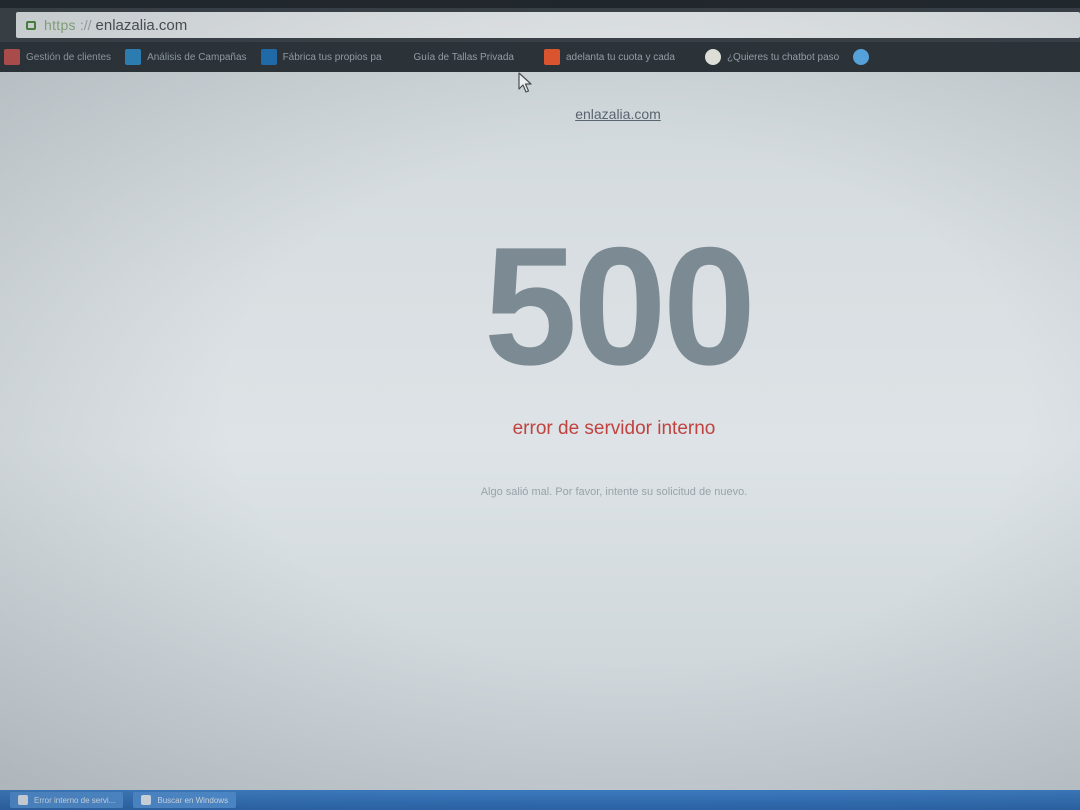 This screenshot has width=1080, height=810. Describe the element at coordinates (783, 57) in the screenshot. I see `bookmark-label: ¿Quieres tu chatbot paso` at that location.